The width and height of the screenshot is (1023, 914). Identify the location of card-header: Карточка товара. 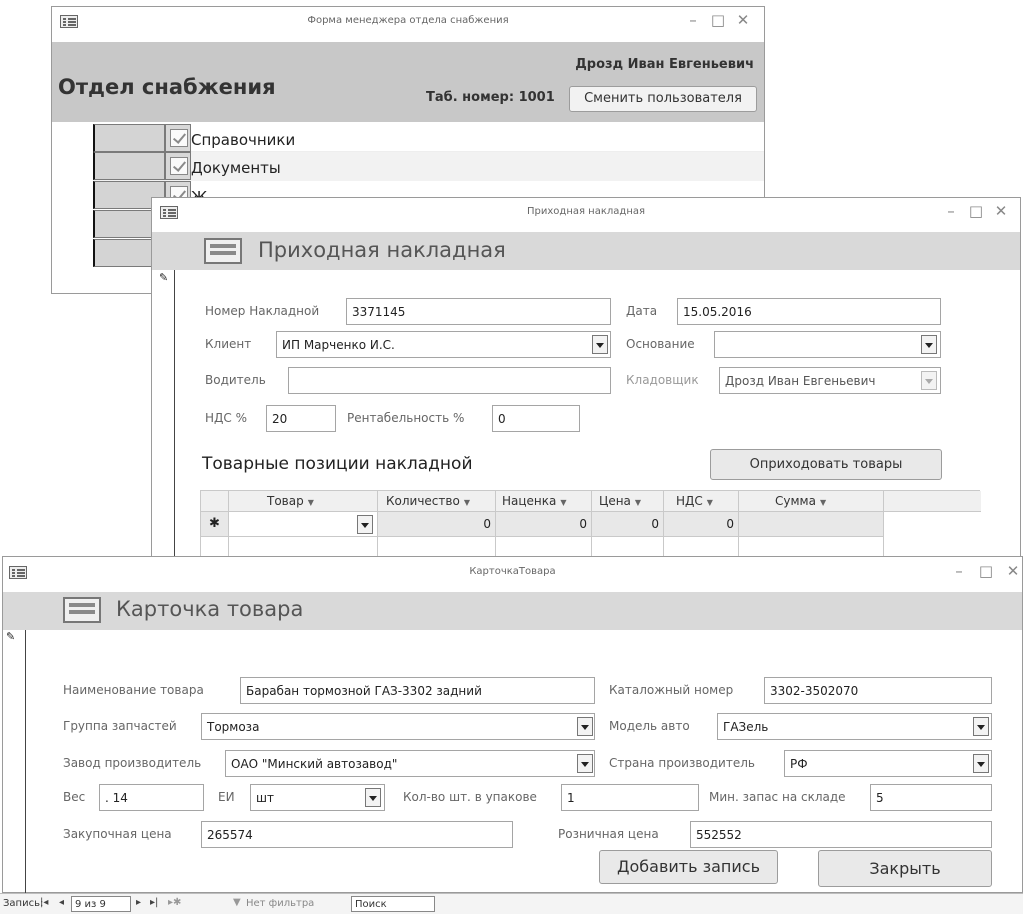
(512, 611).